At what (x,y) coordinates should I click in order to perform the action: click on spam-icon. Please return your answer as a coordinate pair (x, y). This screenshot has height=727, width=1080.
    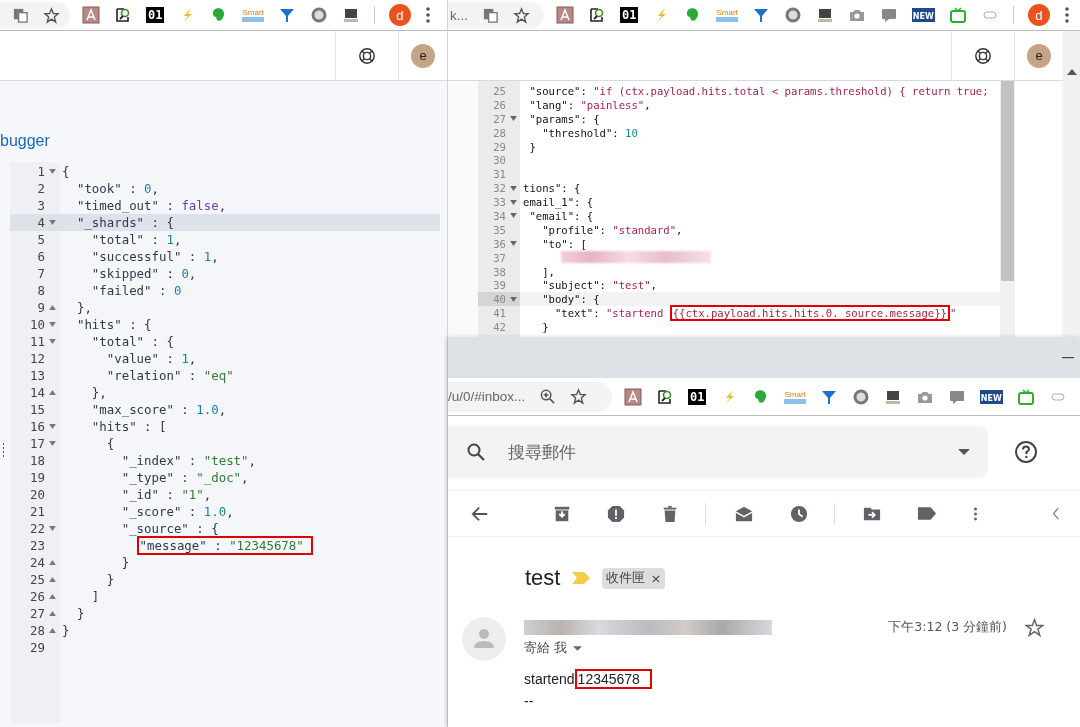
    Looking at the image, I should click on (616, 513).